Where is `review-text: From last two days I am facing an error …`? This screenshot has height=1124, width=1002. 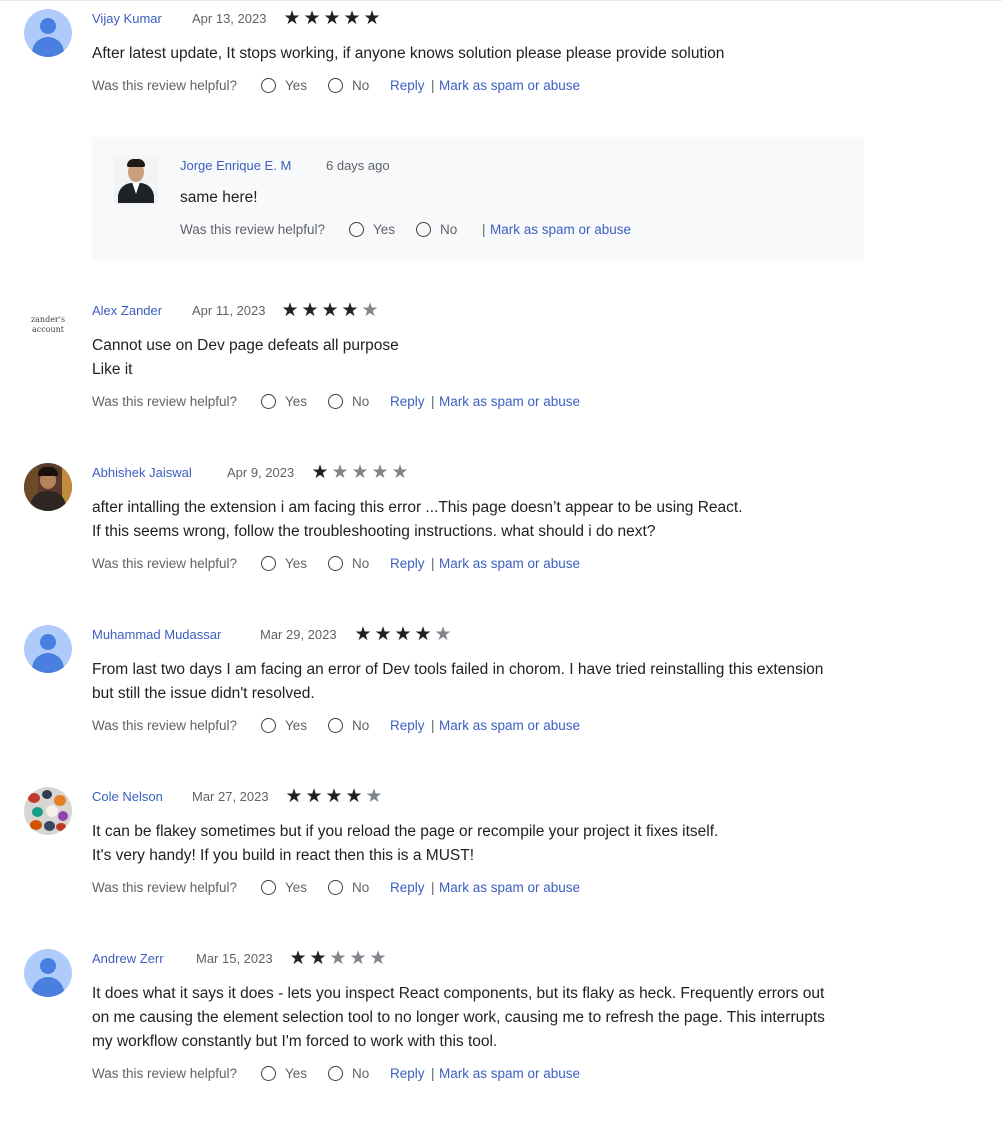 review-text: From last two days I am facing an error … is located at coordinates (482, 682).